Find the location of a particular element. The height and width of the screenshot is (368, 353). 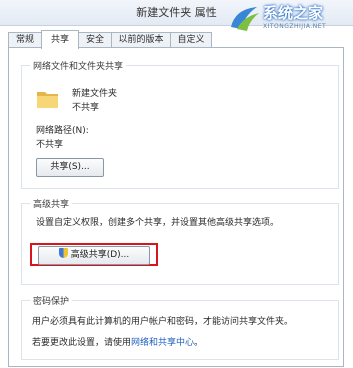

tab-general: 常规 is located at coordinates (25, 40).